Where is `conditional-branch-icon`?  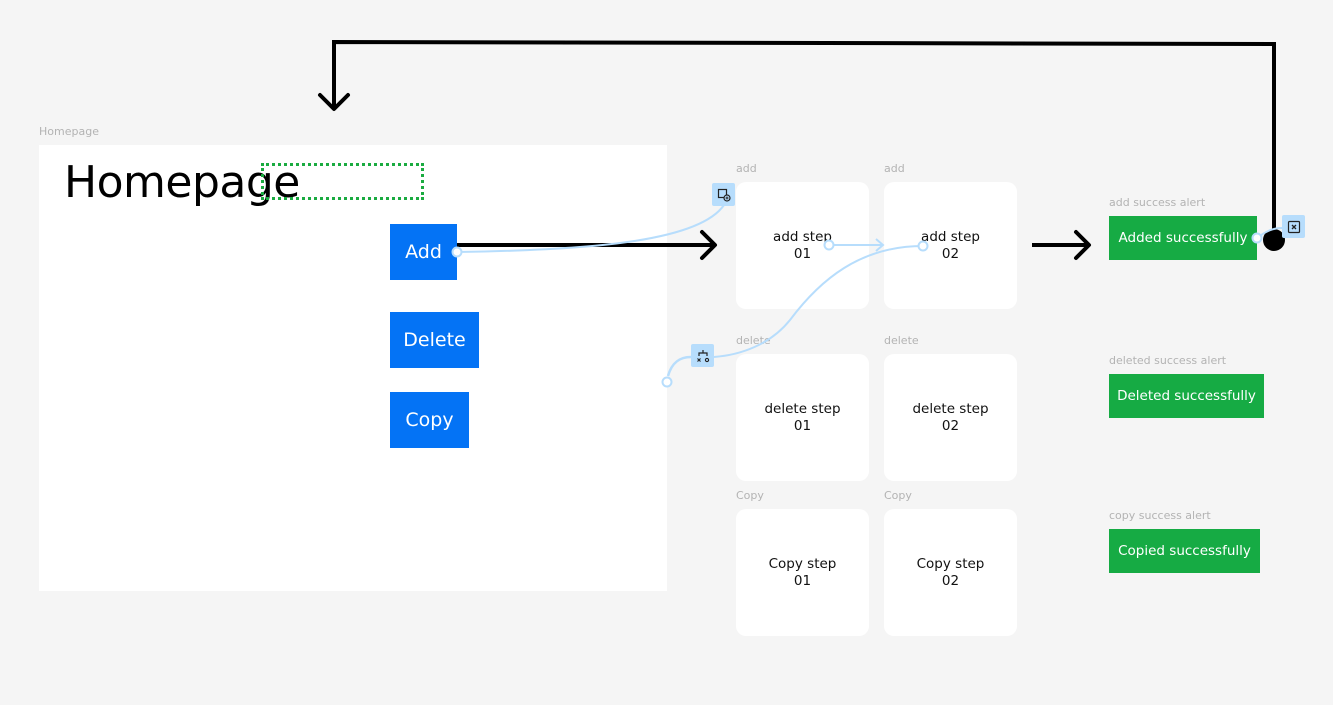
conditional-branch-icon is located at coordinates (702, 355).